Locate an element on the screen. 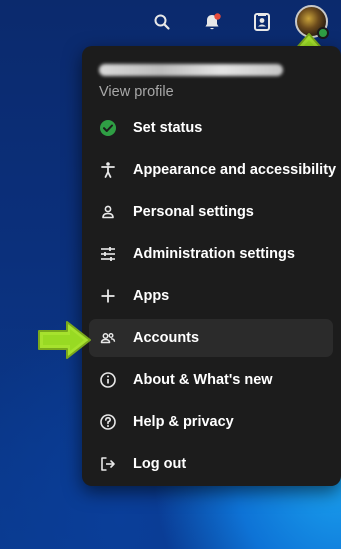  menu-item-set-status: Set status is located at coordinates (211, 128).